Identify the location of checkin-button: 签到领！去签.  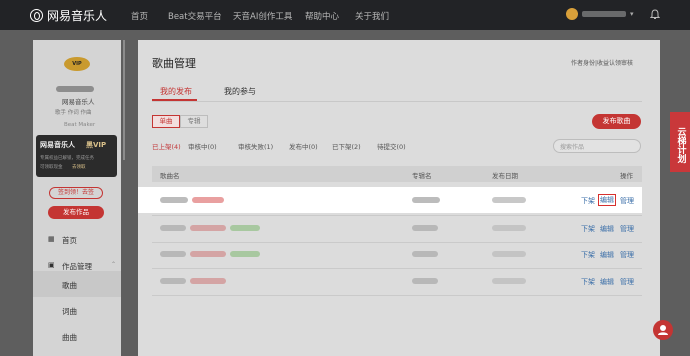
(76, 193).